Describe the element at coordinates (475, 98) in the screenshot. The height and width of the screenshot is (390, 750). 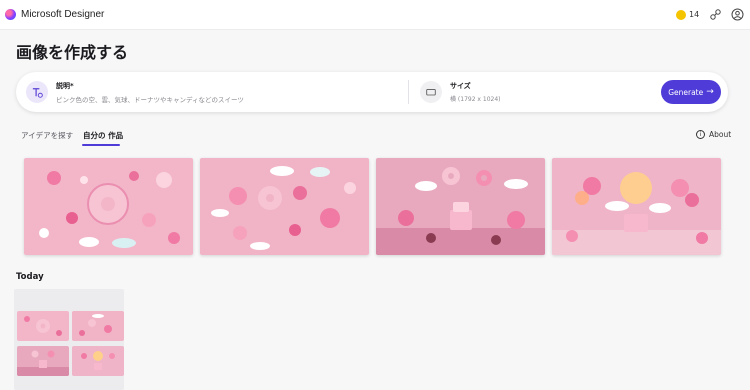
I see `size-select: 横 (1792 x 1024)` at that location.